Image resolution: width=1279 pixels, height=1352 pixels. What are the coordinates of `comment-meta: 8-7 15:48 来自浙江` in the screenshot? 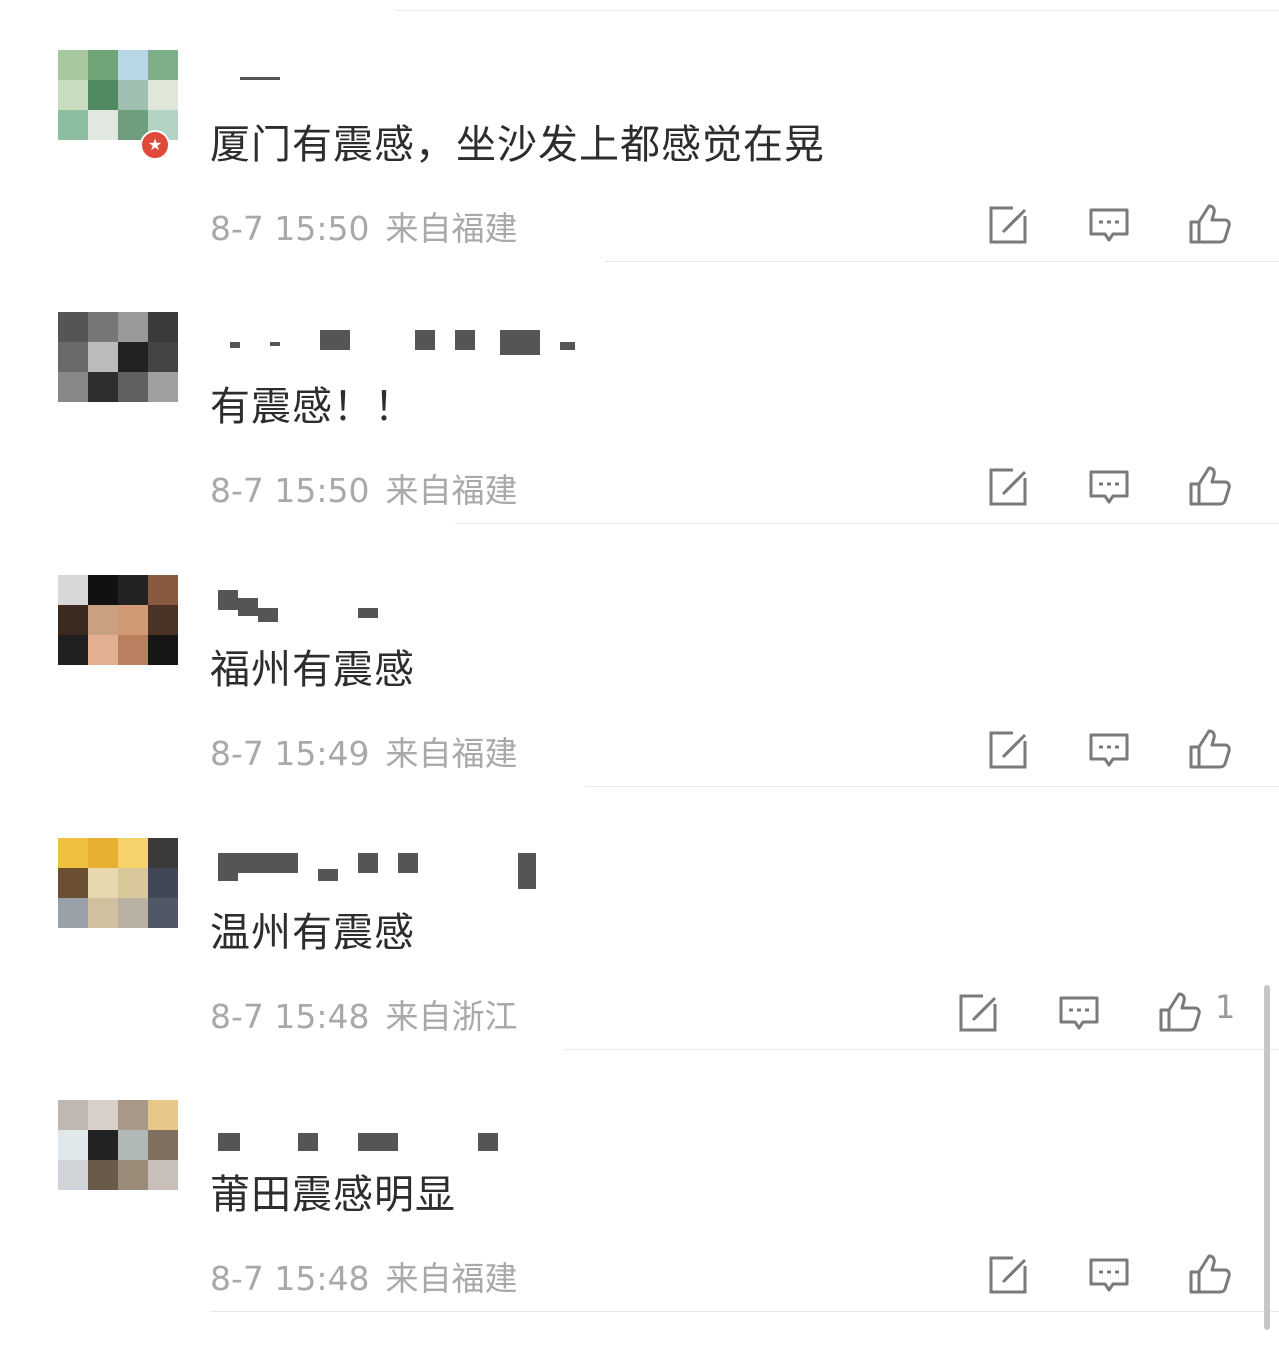 It's located at (372, 1014).